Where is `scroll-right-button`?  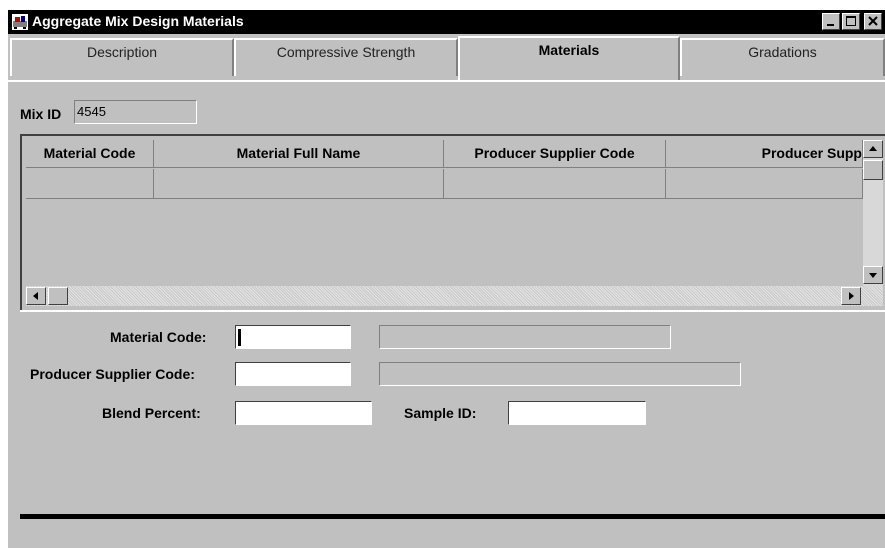
scroll-right-button is located at coordinates (851, 296).